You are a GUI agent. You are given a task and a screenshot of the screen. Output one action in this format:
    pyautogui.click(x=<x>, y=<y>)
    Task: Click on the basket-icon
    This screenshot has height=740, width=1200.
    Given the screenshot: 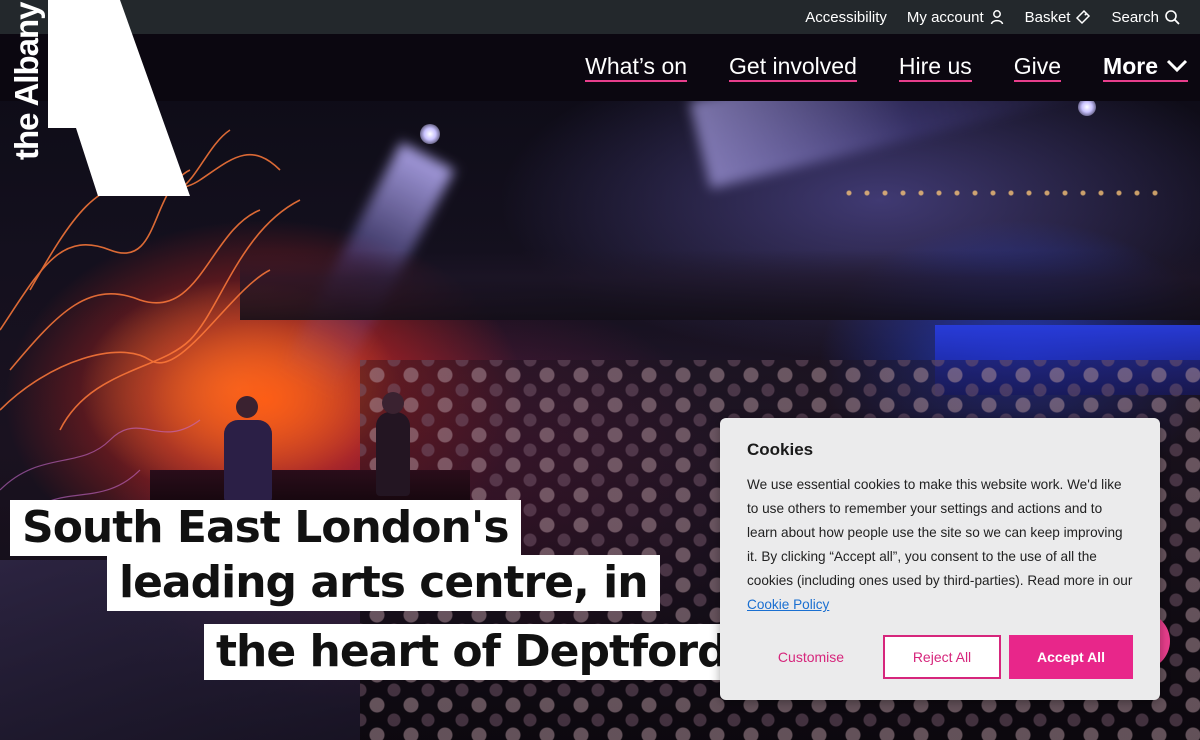 What is the action you would take?
    pyautogui.click(x=1083, y=17)
    